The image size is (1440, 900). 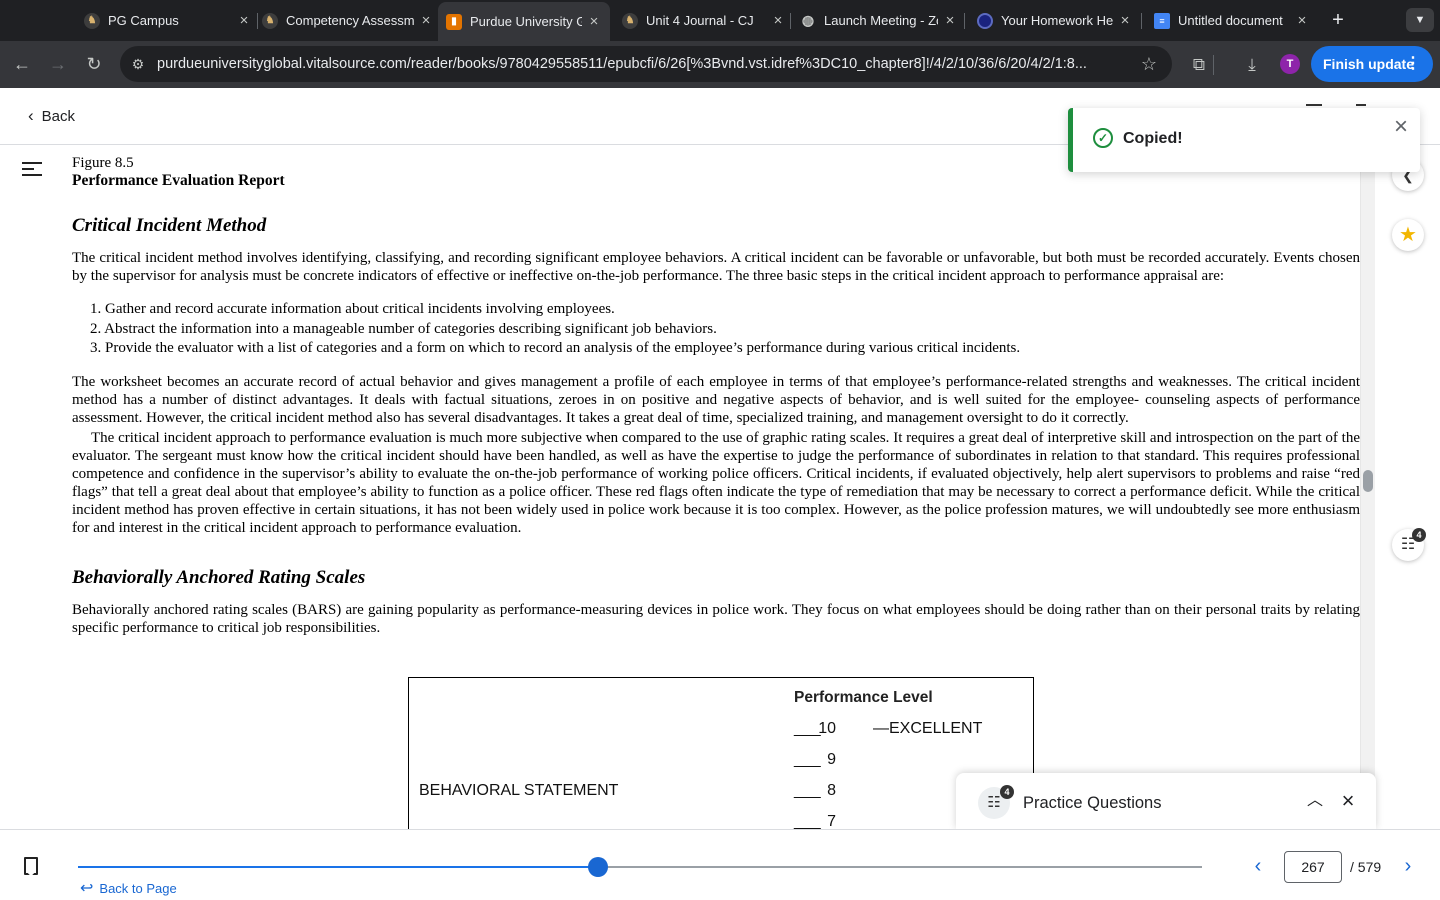 I want to click on previous-page-chevron-icon: ‹, so click(x=1258, y=866).